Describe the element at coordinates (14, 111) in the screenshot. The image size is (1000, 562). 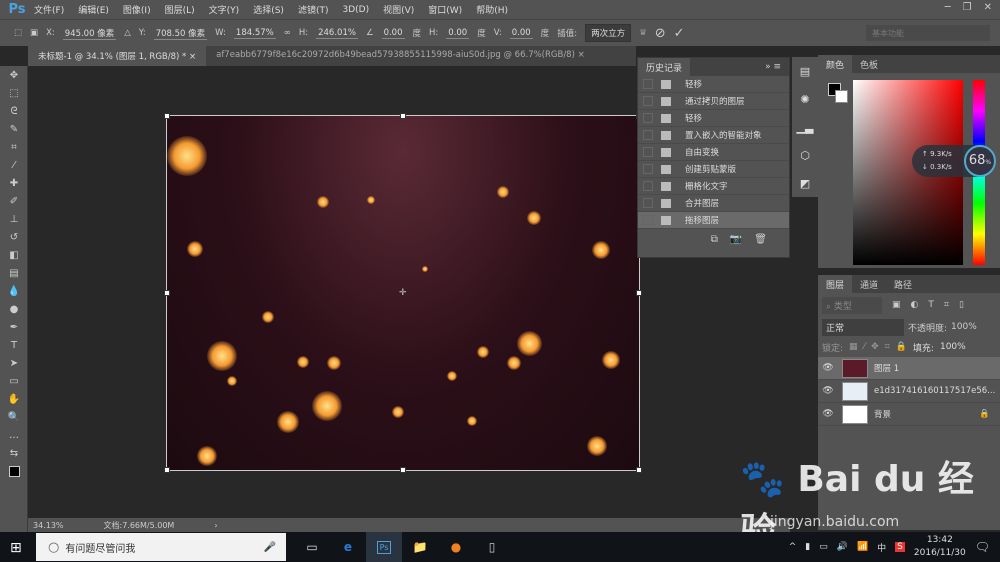
I see `lasso-tool-icon: ᘓ` at that location.